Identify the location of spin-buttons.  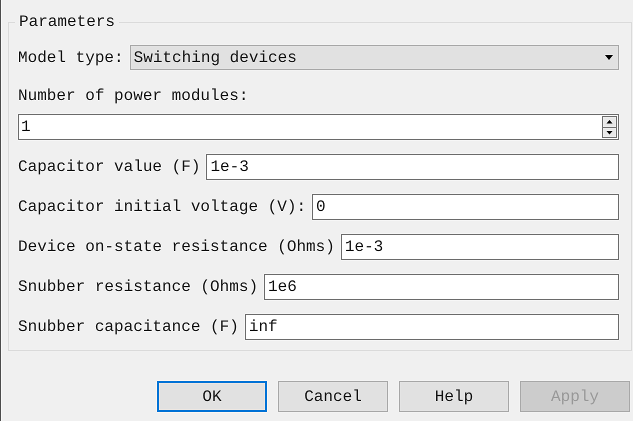
(609, 127).